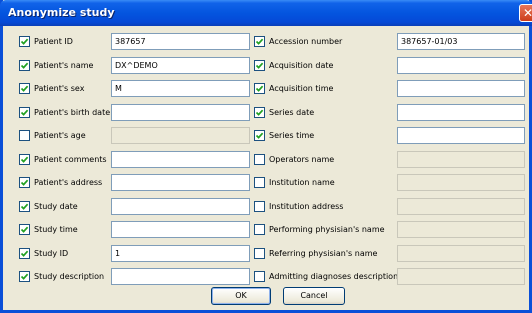  Describe the element at coordinates (53, 41) in the screenshot. I see `field-label: Patient ID` at that location.